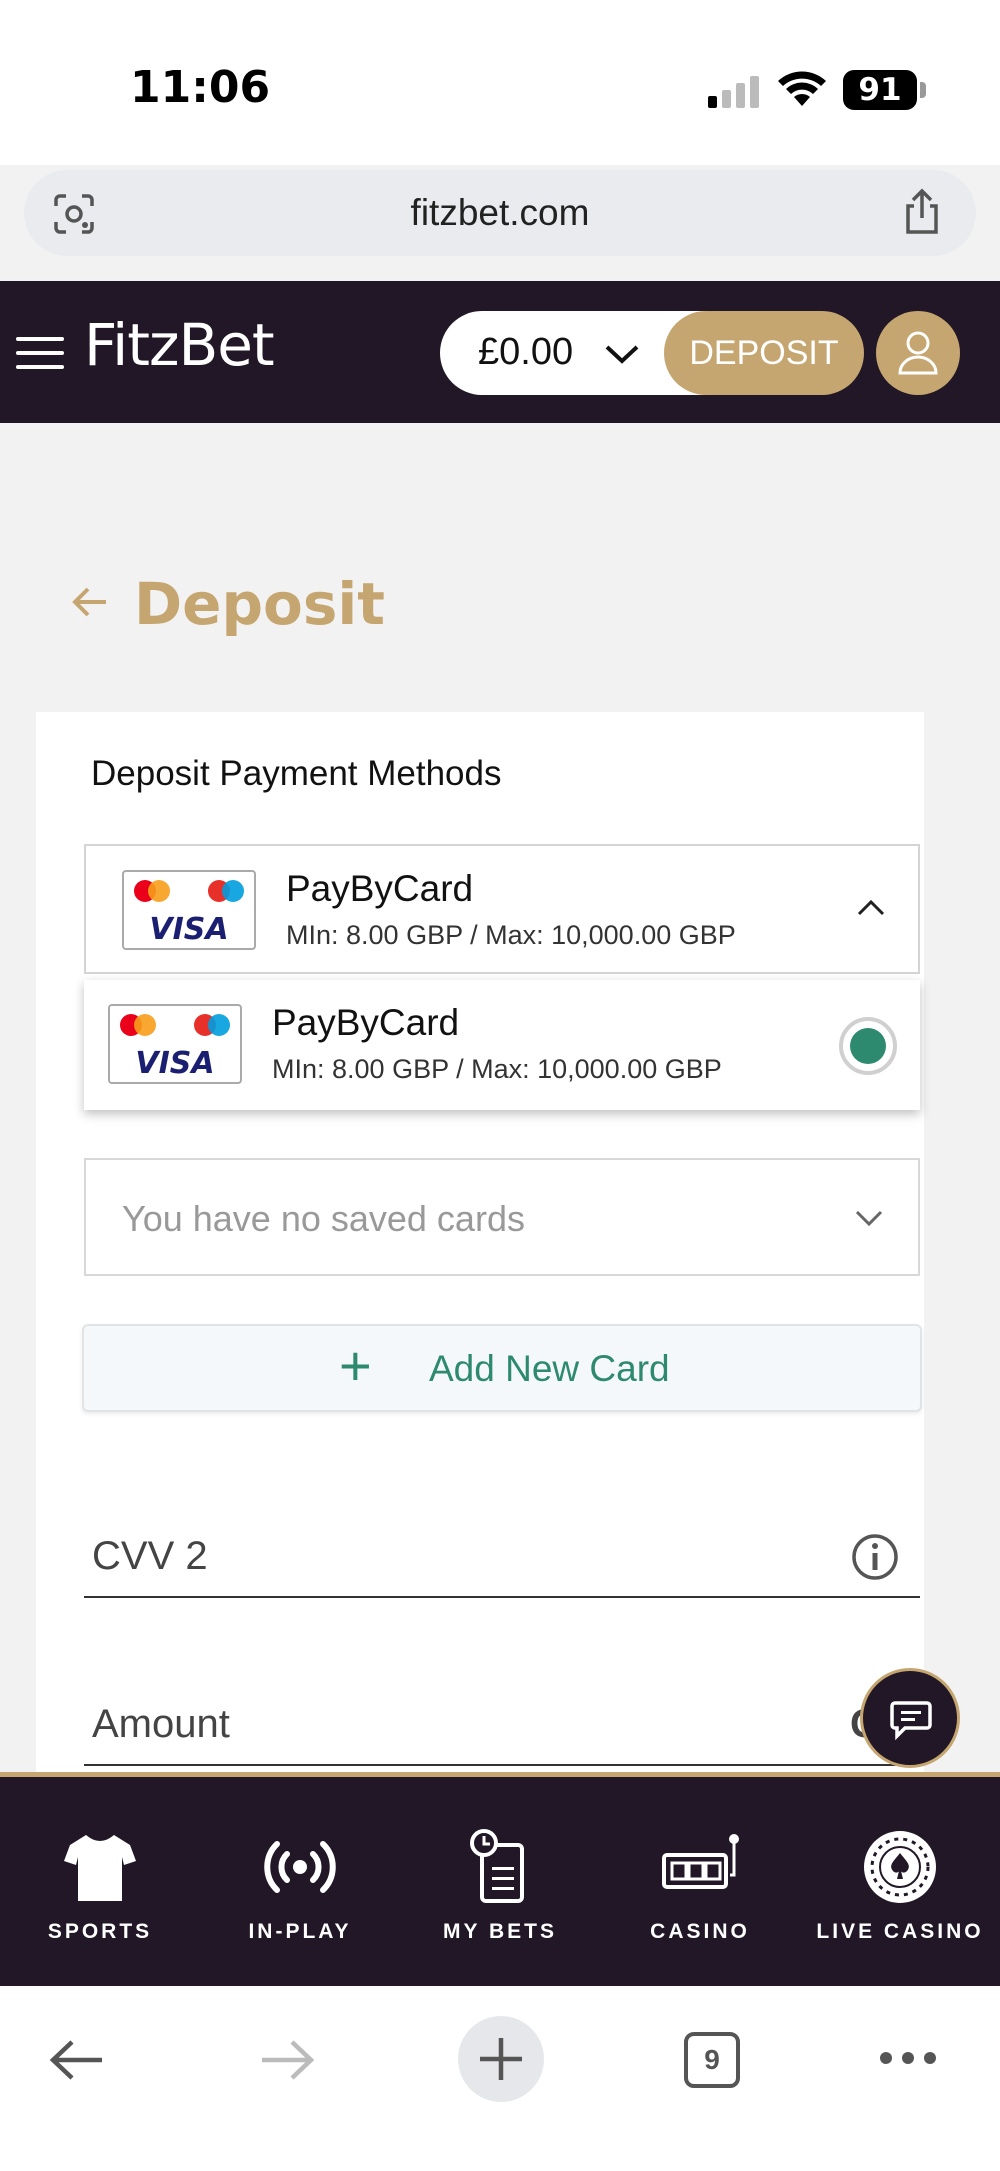  I want to click on browser-toolbar: 9, so click(500, 2078).